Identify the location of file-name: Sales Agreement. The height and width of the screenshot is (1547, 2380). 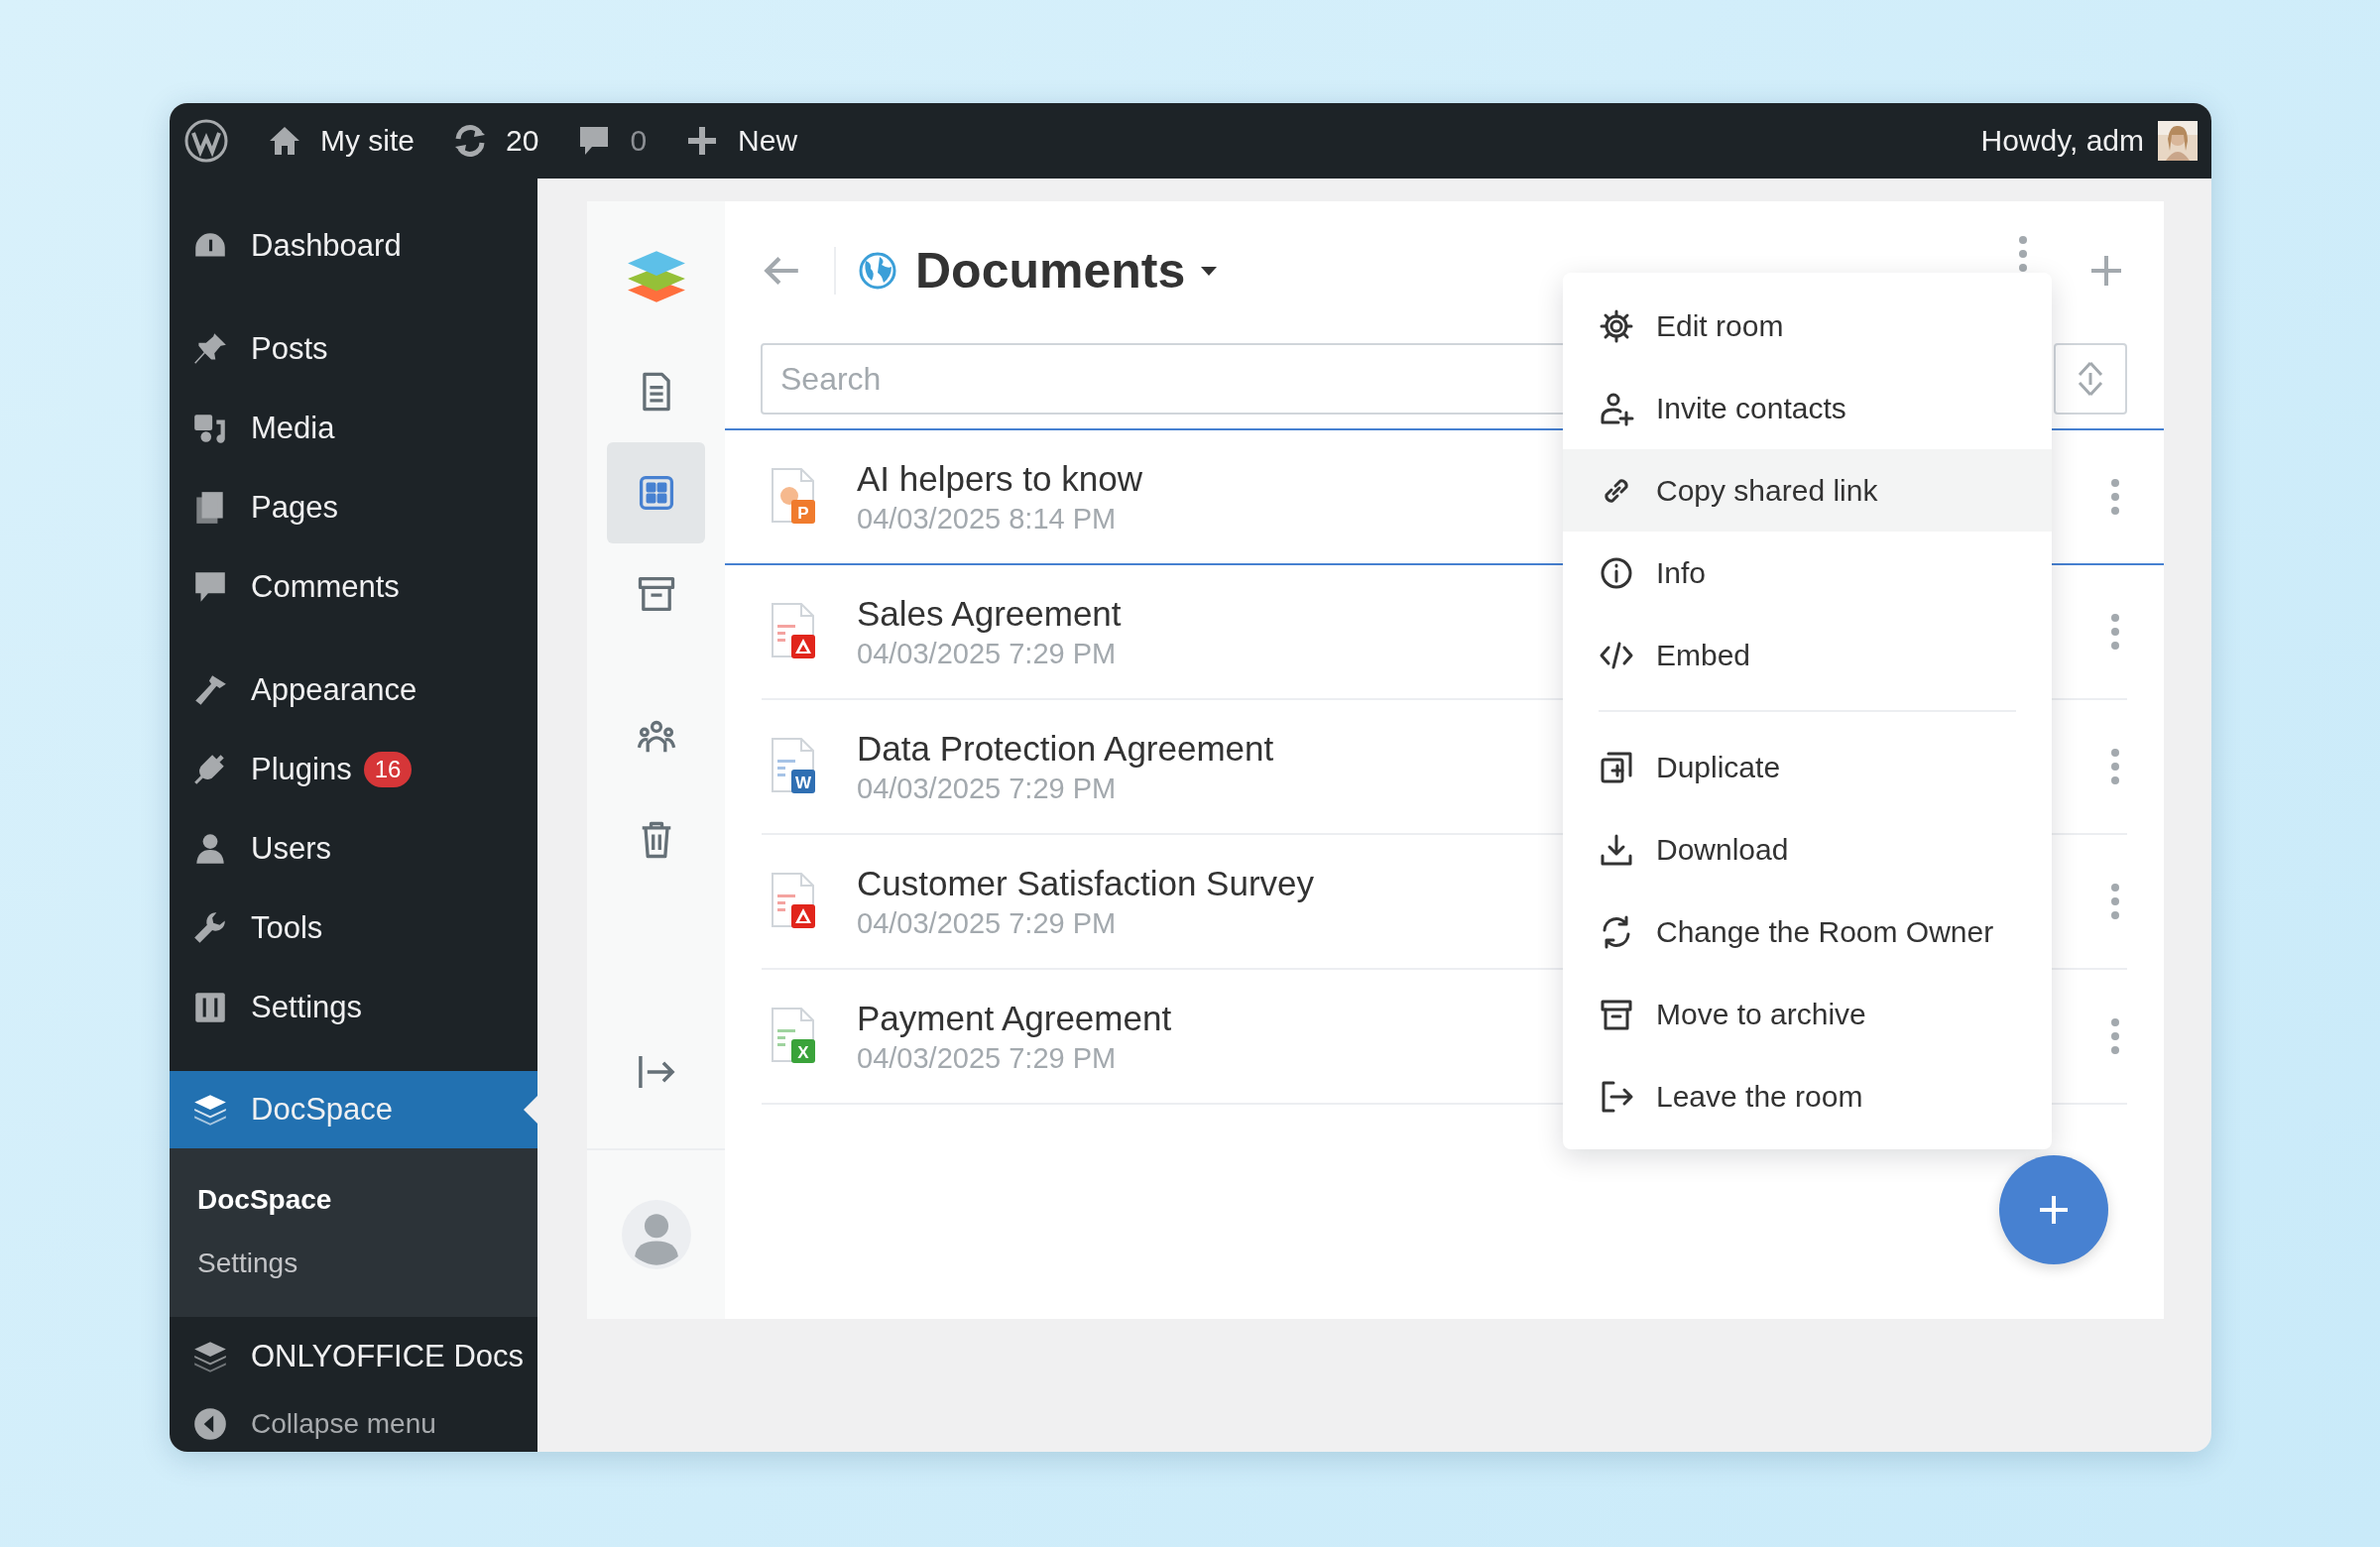
(989, 613).